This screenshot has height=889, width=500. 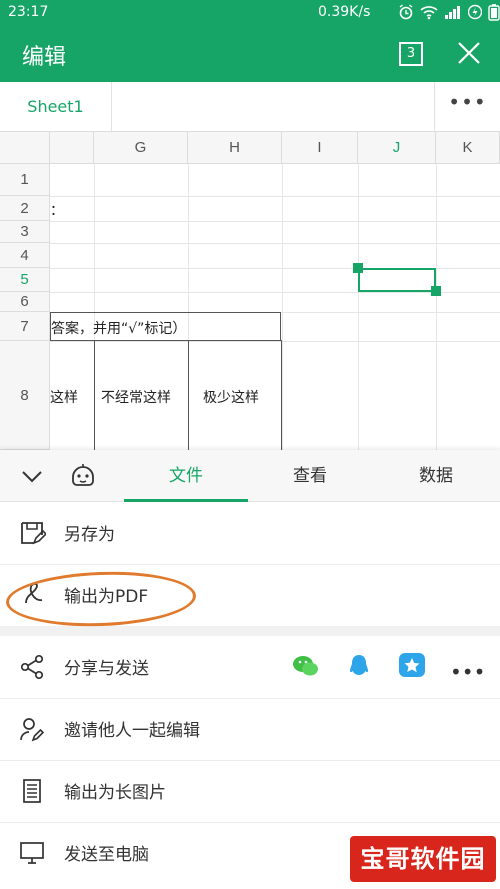 I want to click on menu-item-label: 分享与发送, so click(x=106, y=669).